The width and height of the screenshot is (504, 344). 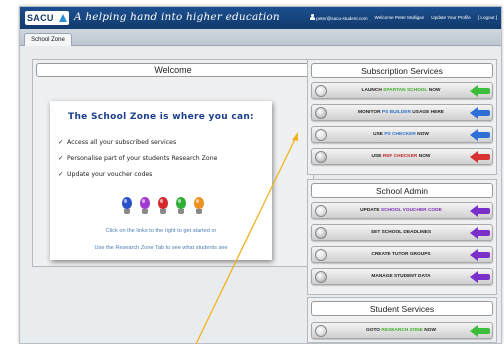 What do you see at coordinates (321, 157) in the screenshot?
I see `ref-checker-icon` at bounding box center [321, 157].